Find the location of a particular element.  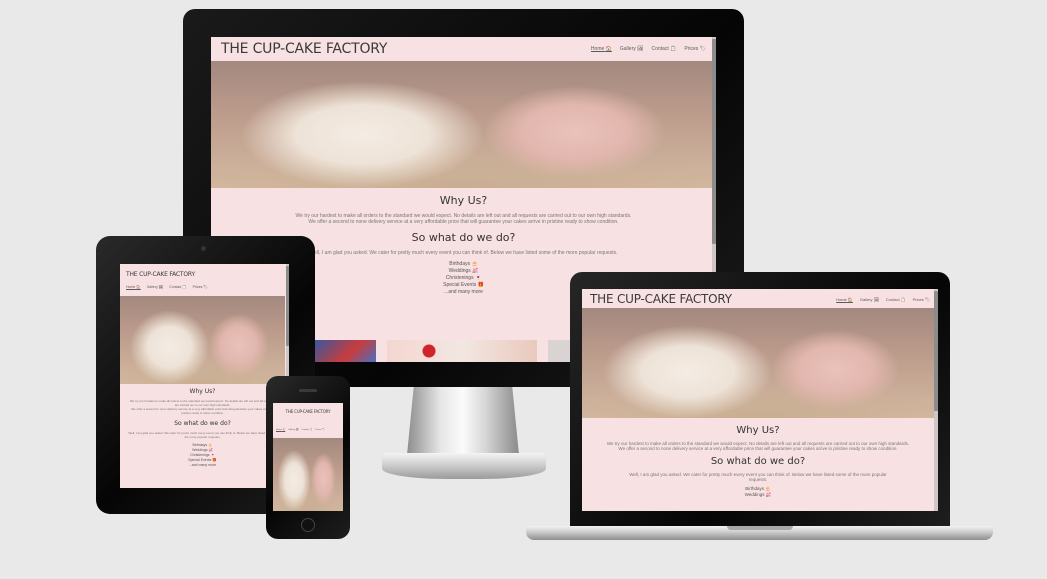

phone-speaker-icon is located at coordinates (308, 390).